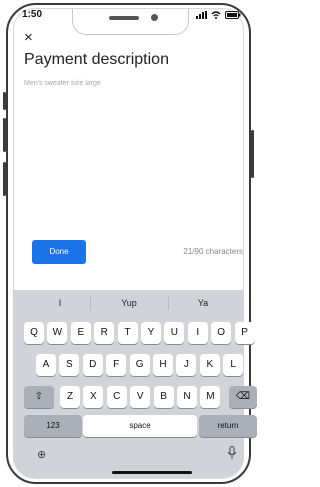  Describe the element at coordinates (59, 252) in the screenshot. I see `done-button: Done` at that location.